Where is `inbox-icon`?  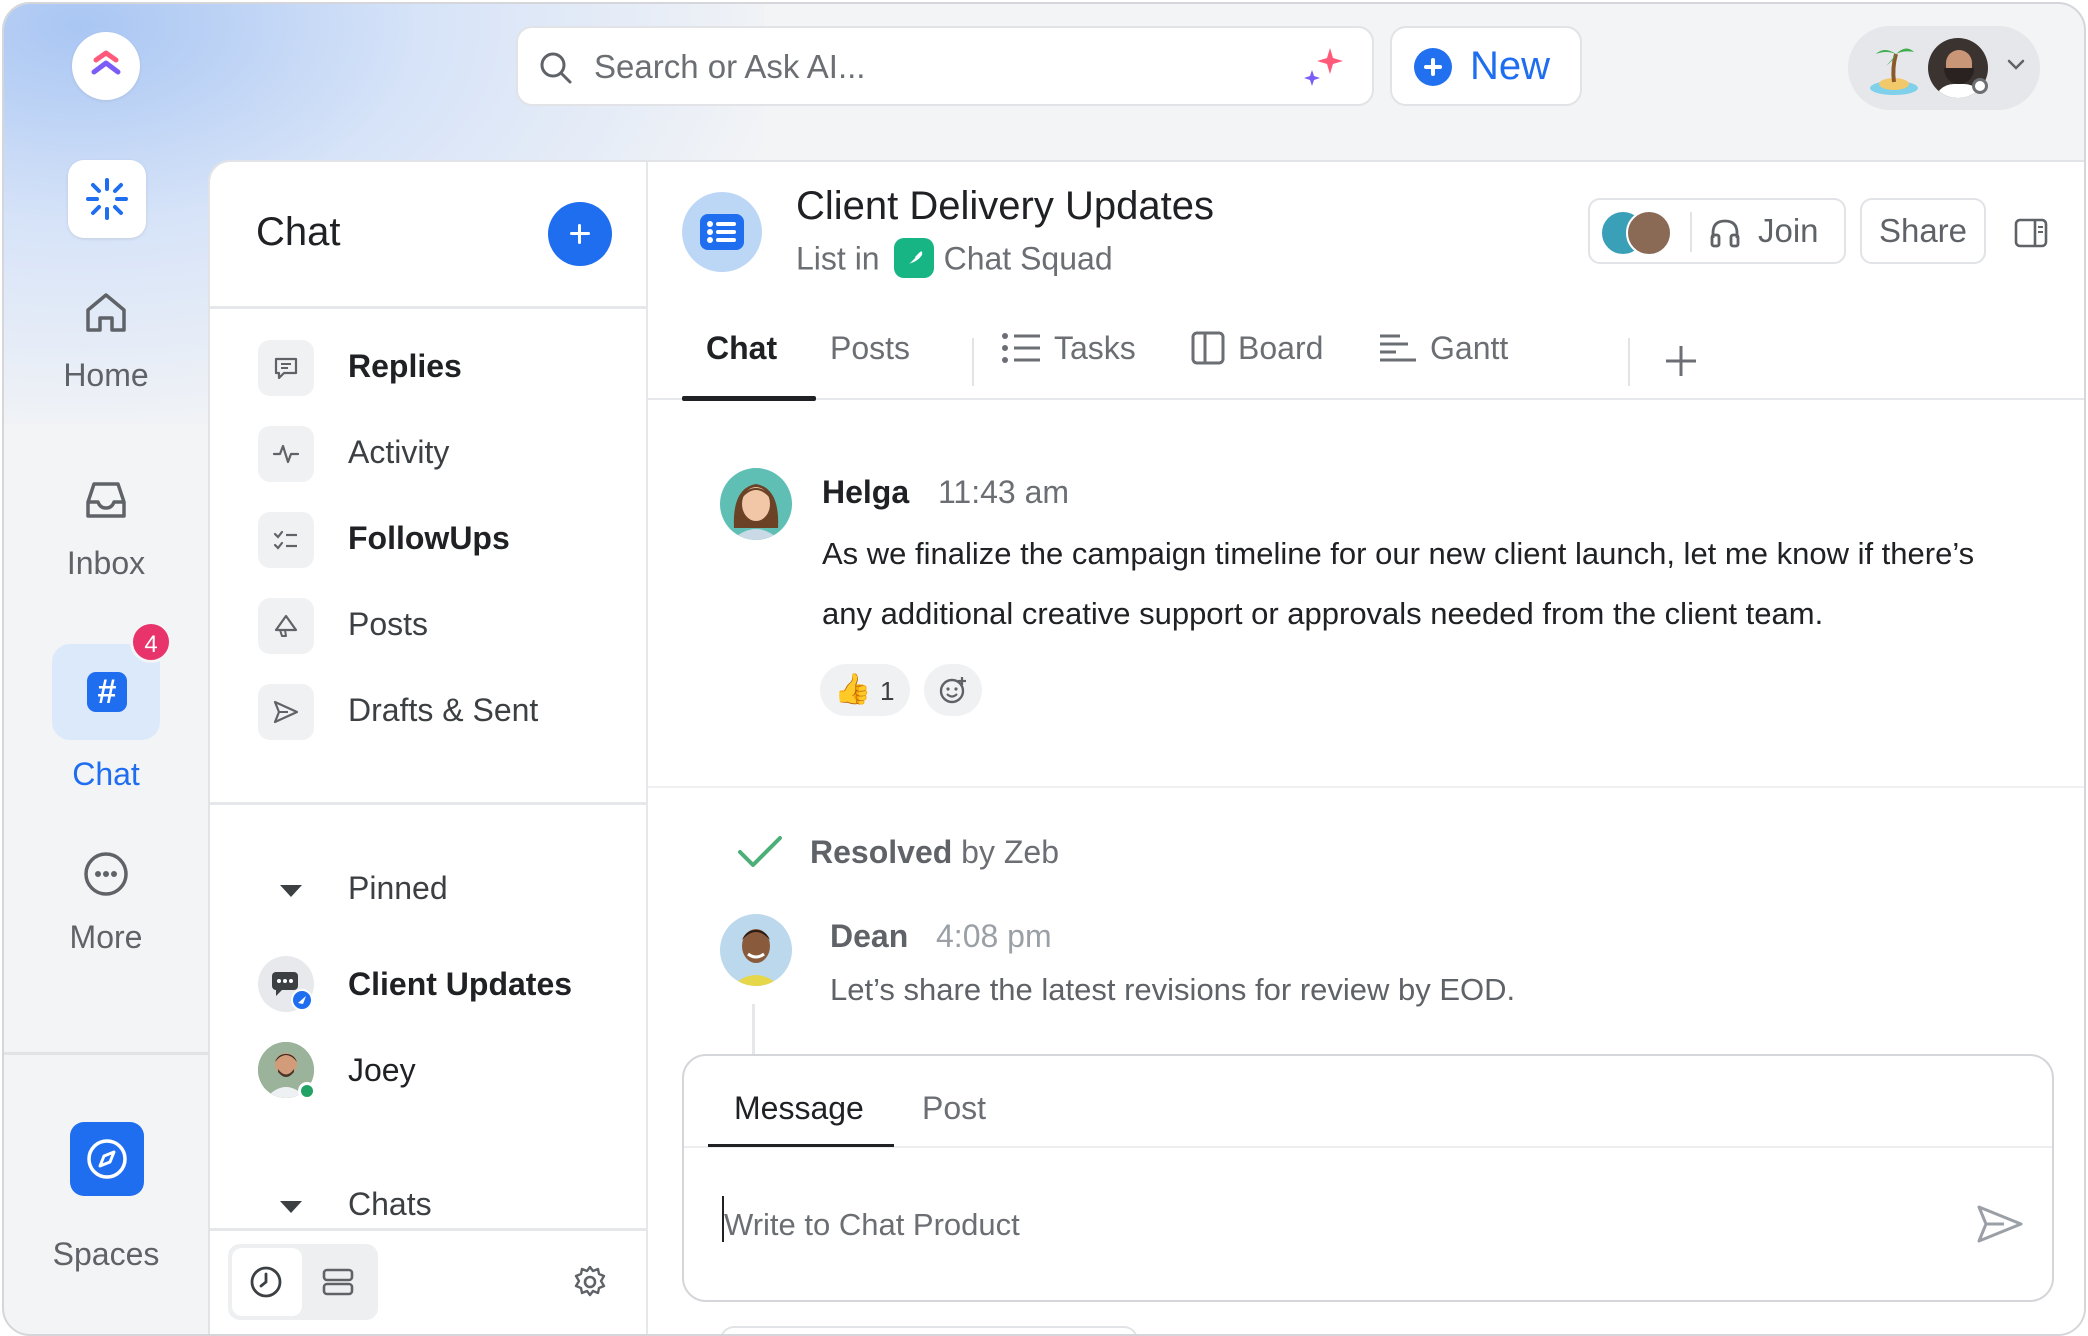
inbox-icon is located at coordinates (106, 500).